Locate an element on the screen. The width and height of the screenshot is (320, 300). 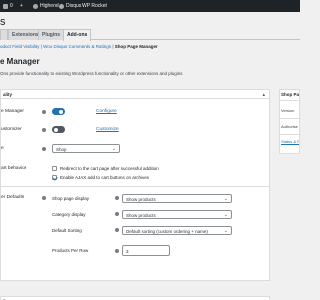
disqus-icon is located at coordinates (61, 6).